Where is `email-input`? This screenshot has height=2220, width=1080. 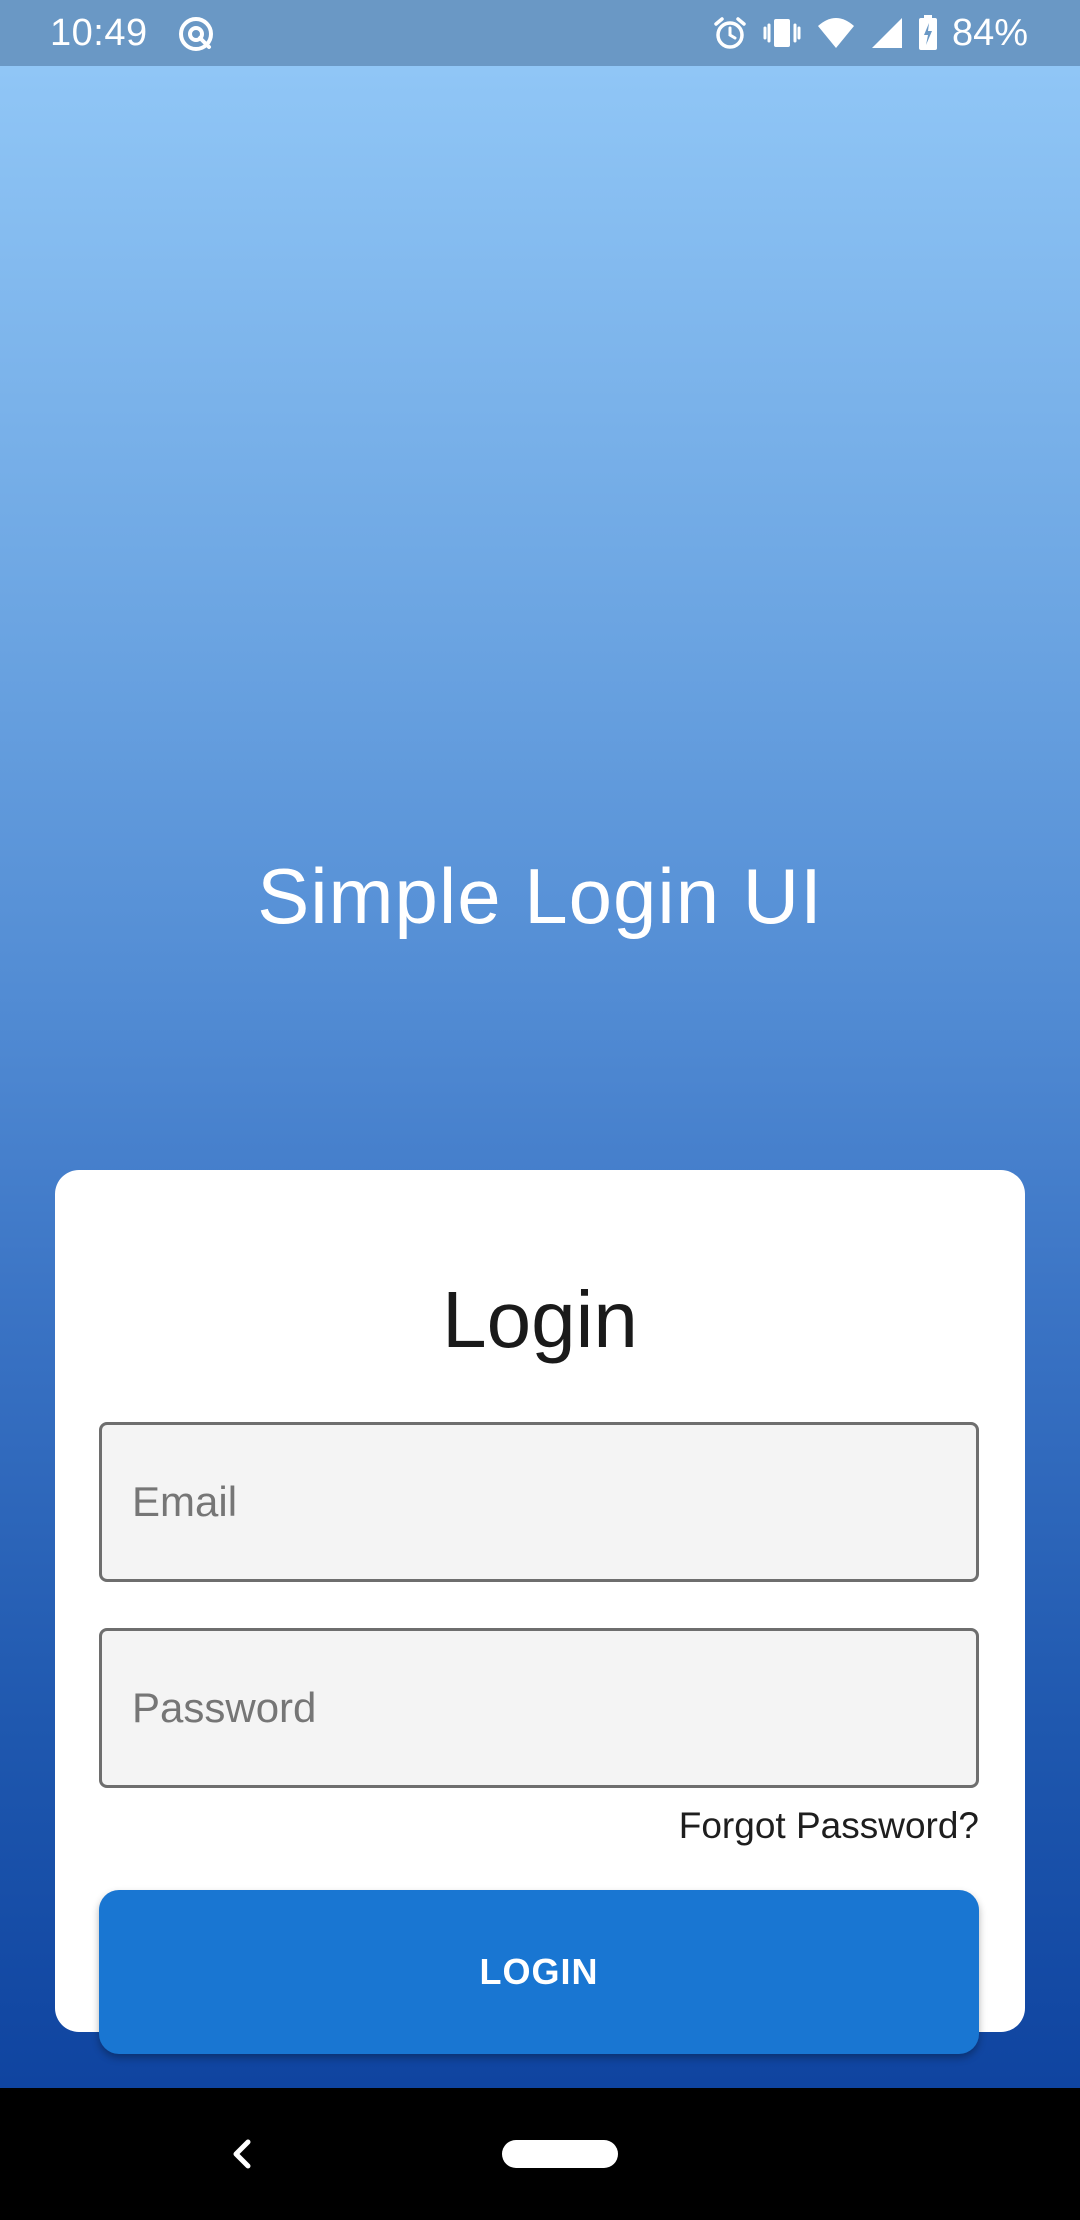 email-input is located at coordinates (539, 1502).